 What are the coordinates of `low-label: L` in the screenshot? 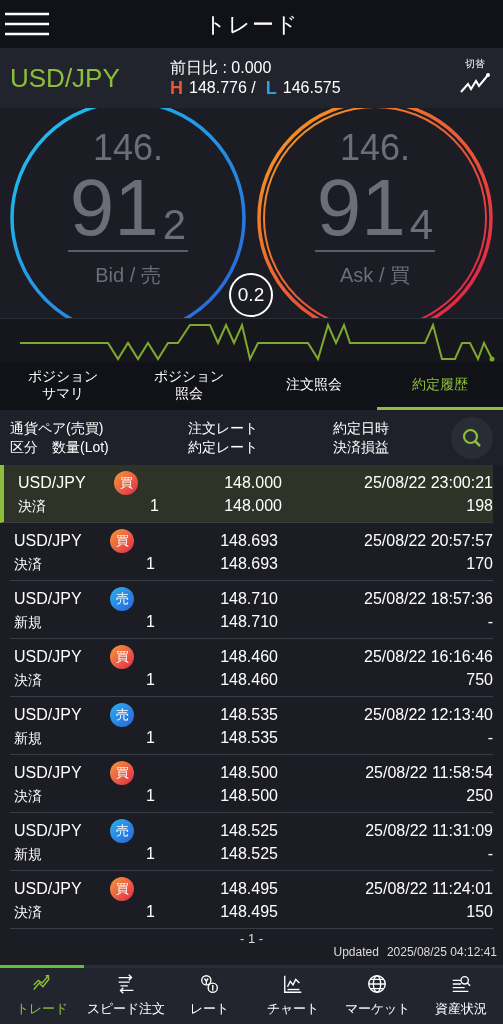 It's located at (271, 88).